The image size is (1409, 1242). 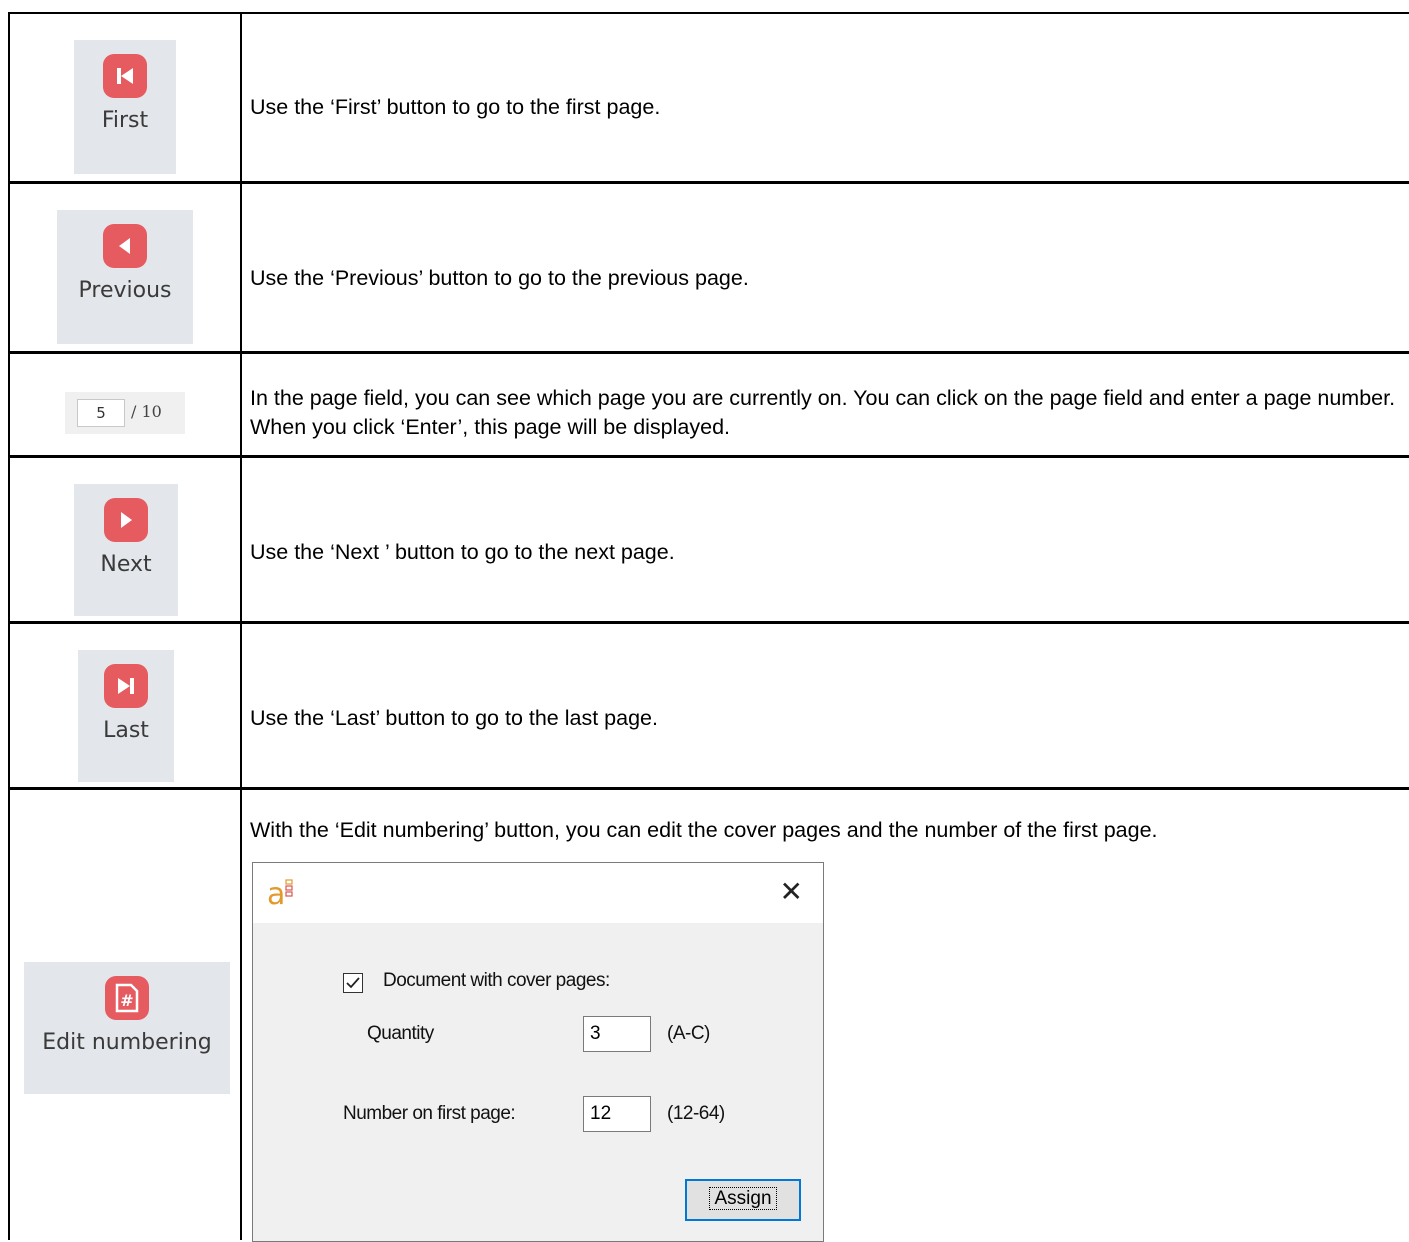 What do you see at coordinates (127, 1042) in the screenshot?
I see `edit-numbering-button-label: Edit numbering` at bounding box center [127, 1042].